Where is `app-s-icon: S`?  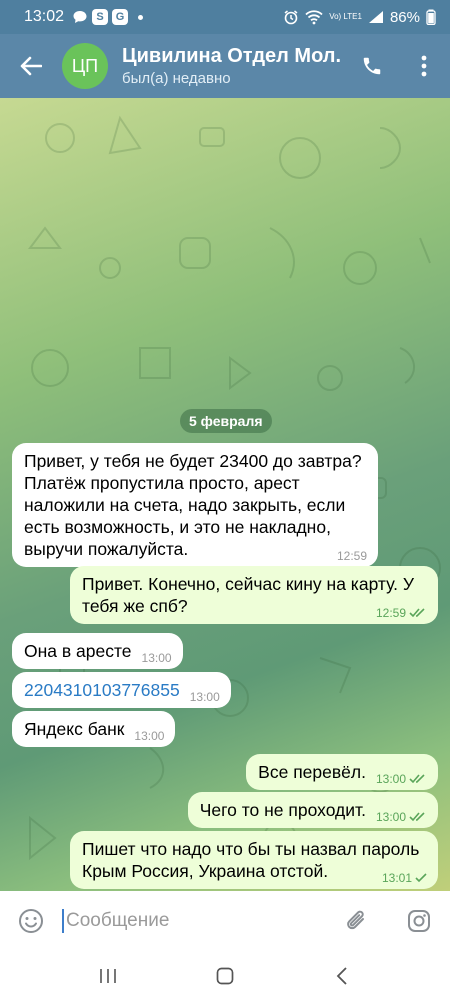 app-s-icon: S is located at coordinates (100, 17).